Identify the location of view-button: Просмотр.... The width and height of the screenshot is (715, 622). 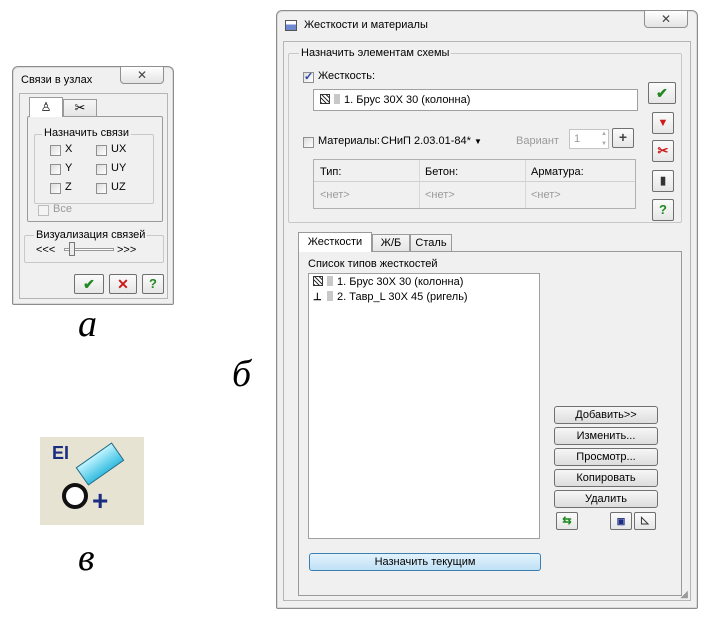
(606, 457).